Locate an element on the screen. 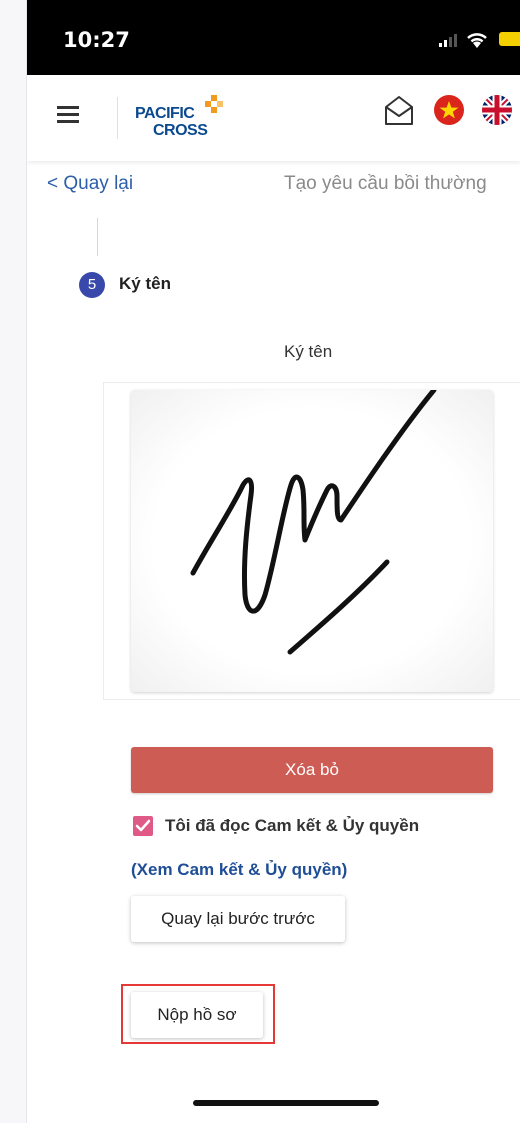 This screenshot has height=1123, width=520. step-number-badge: 5 is located at coordinates (92, 285).